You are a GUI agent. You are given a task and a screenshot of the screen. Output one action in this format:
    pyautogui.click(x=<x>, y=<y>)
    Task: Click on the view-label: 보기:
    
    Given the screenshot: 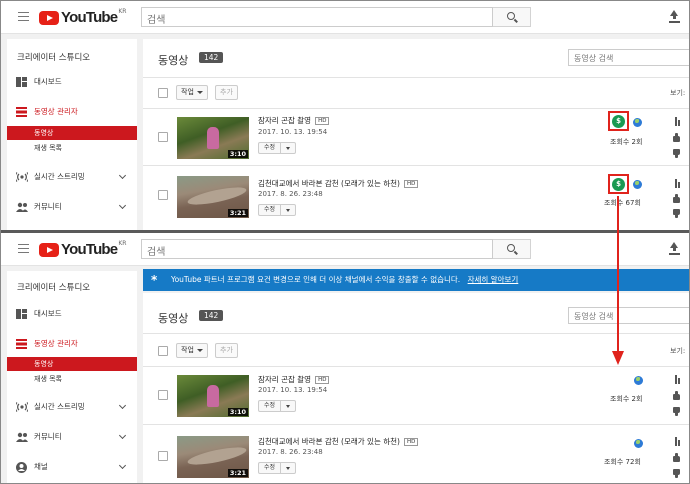 What is the action you would take?
    pyautogui.click(x=678, y=351)
    